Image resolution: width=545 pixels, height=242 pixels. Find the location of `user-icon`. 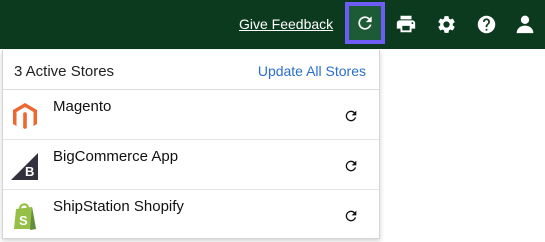

user-icon is located at coordinates (525, 24).